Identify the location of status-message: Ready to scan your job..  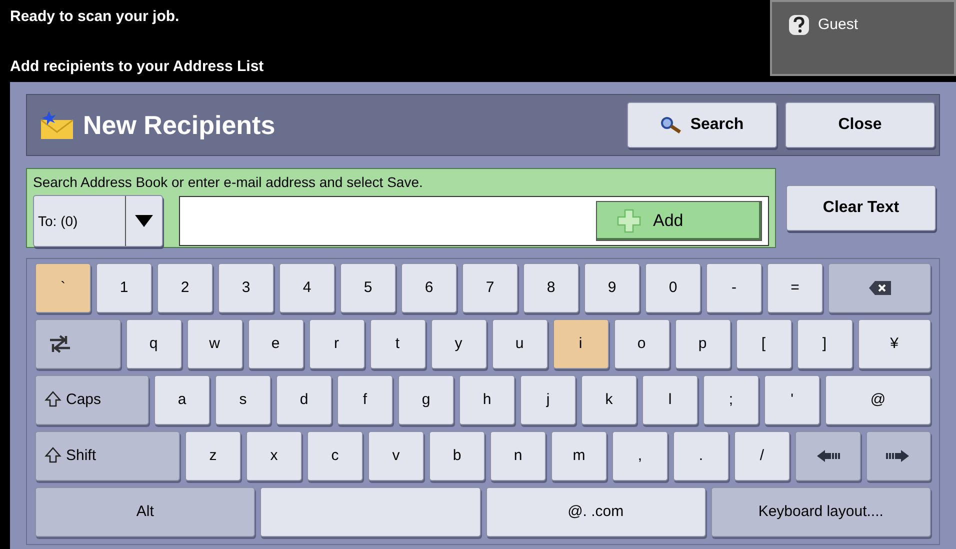
(95, 17).